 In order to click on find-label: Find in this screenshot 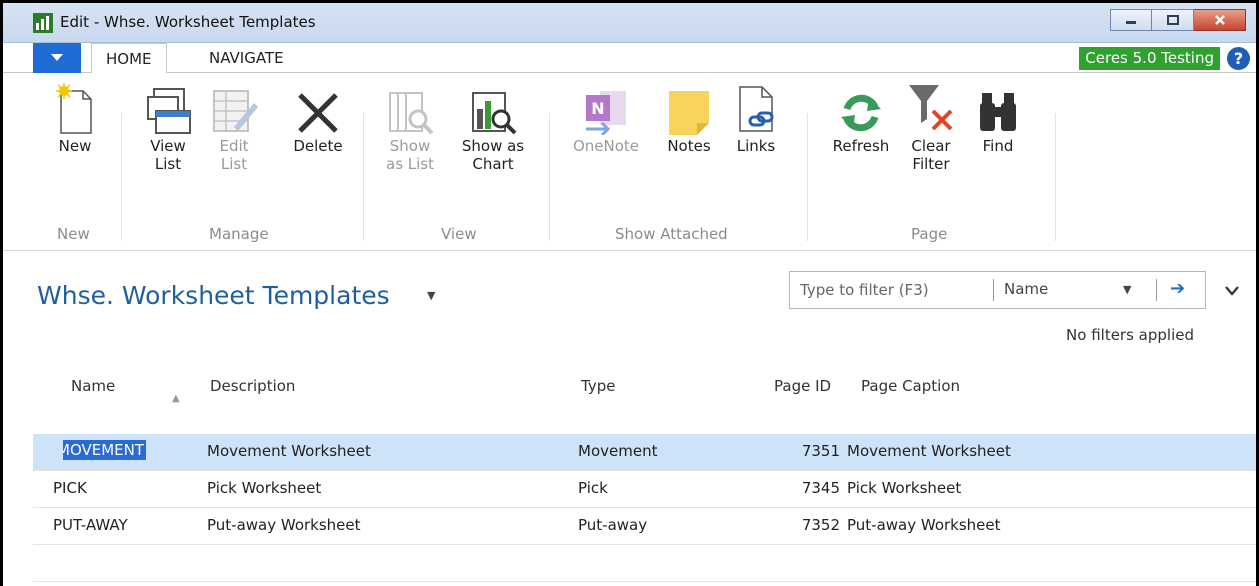, I will do `click(998, 146)`.